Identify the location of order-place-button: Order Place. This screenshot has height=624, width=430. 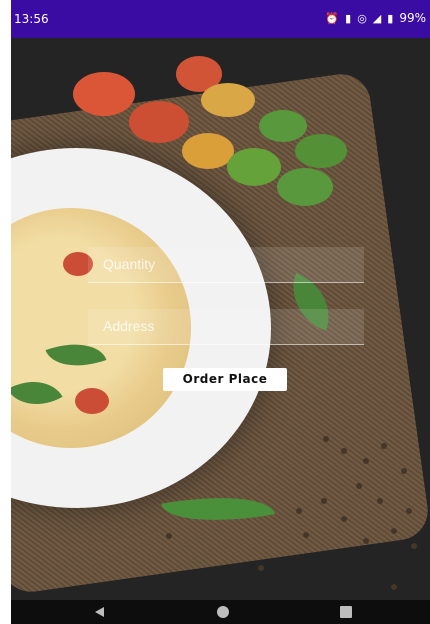
(225, 379).